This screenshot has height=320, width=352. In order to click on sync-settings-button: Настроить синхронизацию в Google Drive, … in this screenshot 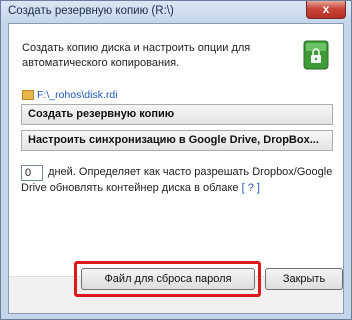, I will do `click(177, 140)`.